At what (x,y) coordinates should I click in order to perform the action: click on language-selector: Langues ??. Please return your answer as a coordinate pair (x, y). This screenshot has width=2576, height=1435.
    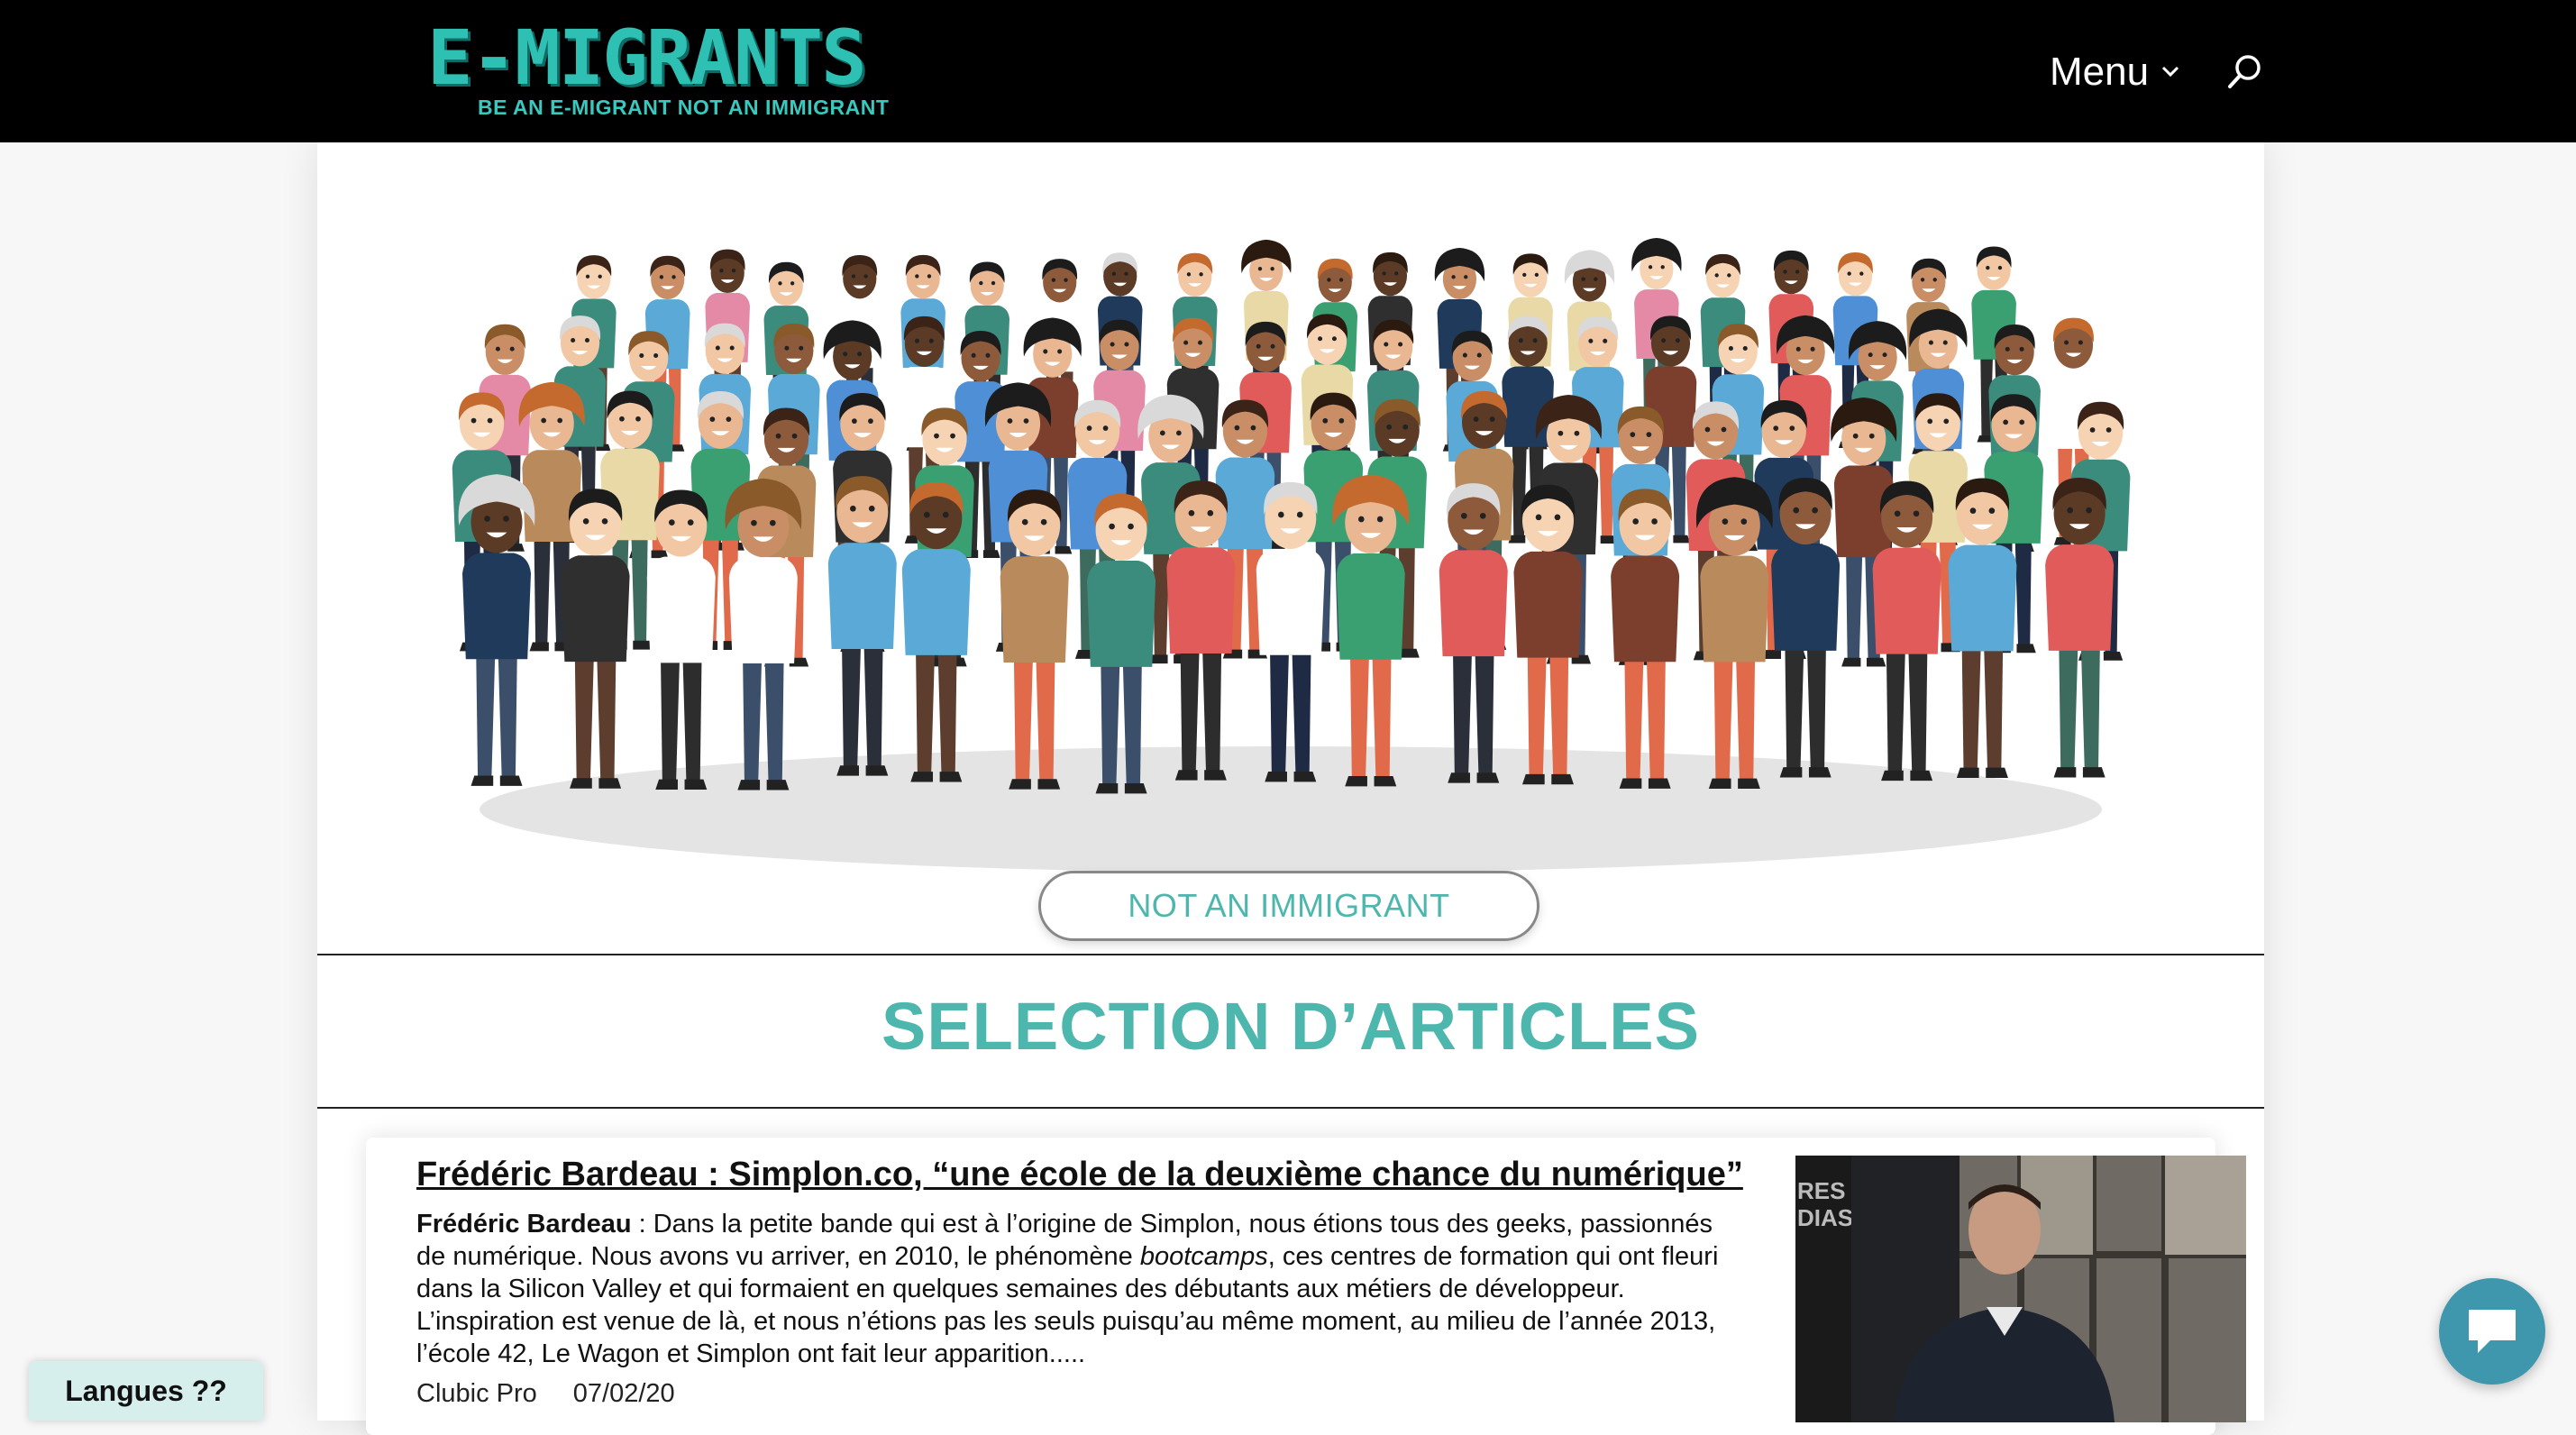
    Looking at the image, I should click on (146, 1391).